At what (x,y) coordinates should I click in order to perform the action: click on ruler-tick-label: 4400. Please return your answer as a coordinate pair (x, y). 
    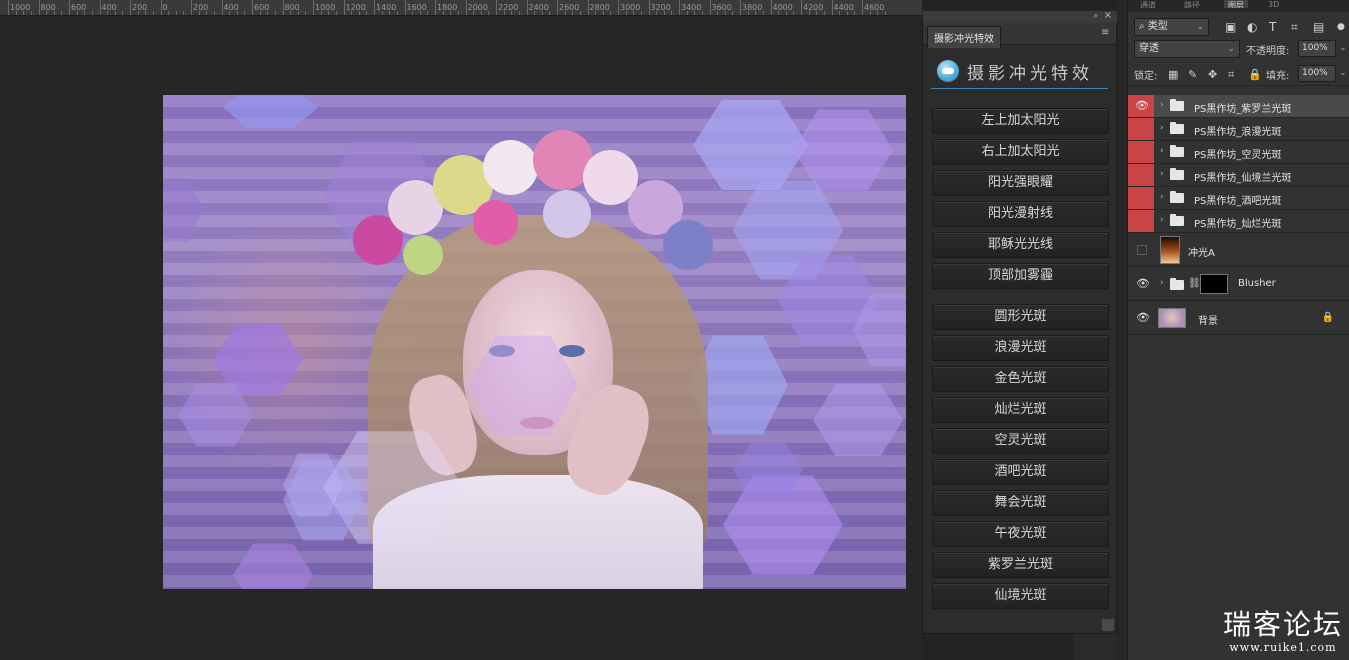
    Looking at the image, I should click on (842, 7).